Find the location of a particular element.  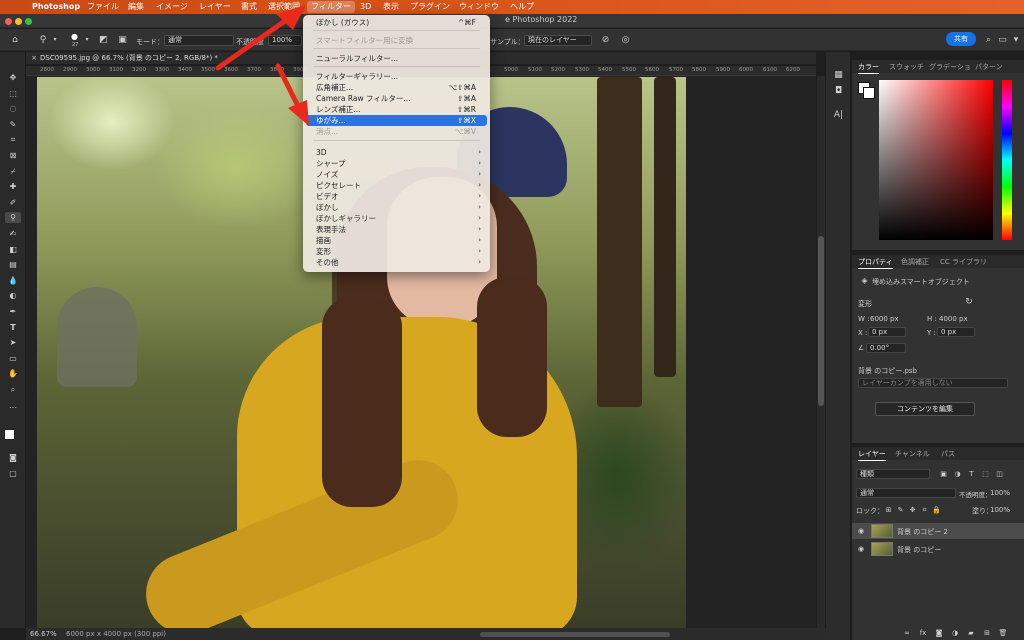

submenu-render: 描画 › is located at coordinates (396, 240).